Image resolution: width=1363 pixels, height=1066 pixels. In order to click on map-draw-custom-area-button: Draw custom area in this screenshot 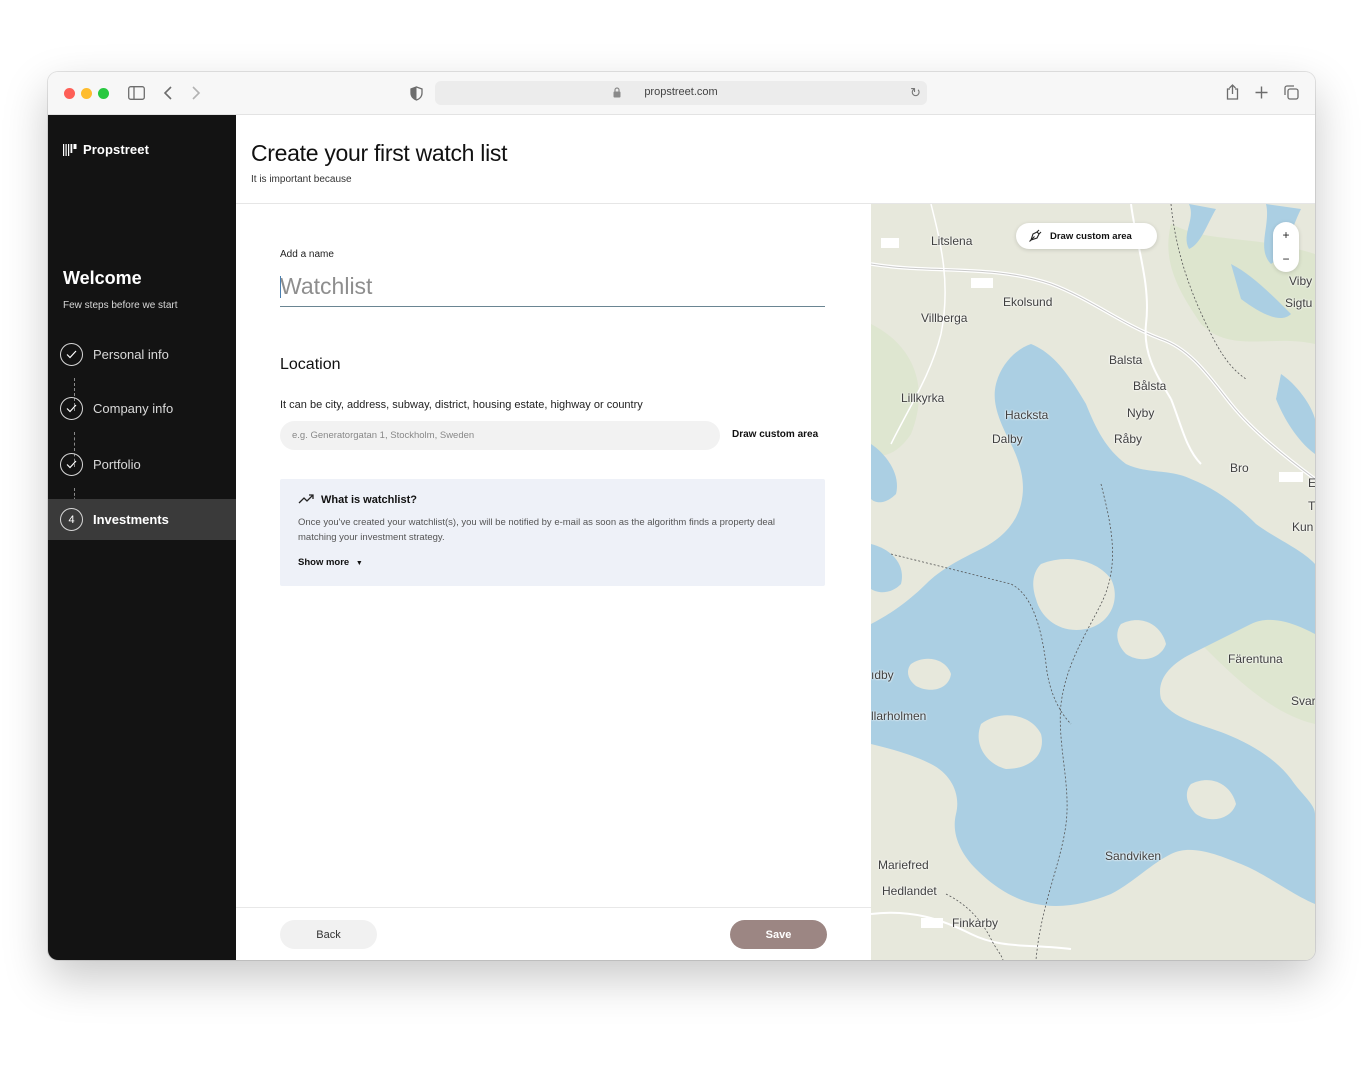, I will do `click(1086, 236)`.